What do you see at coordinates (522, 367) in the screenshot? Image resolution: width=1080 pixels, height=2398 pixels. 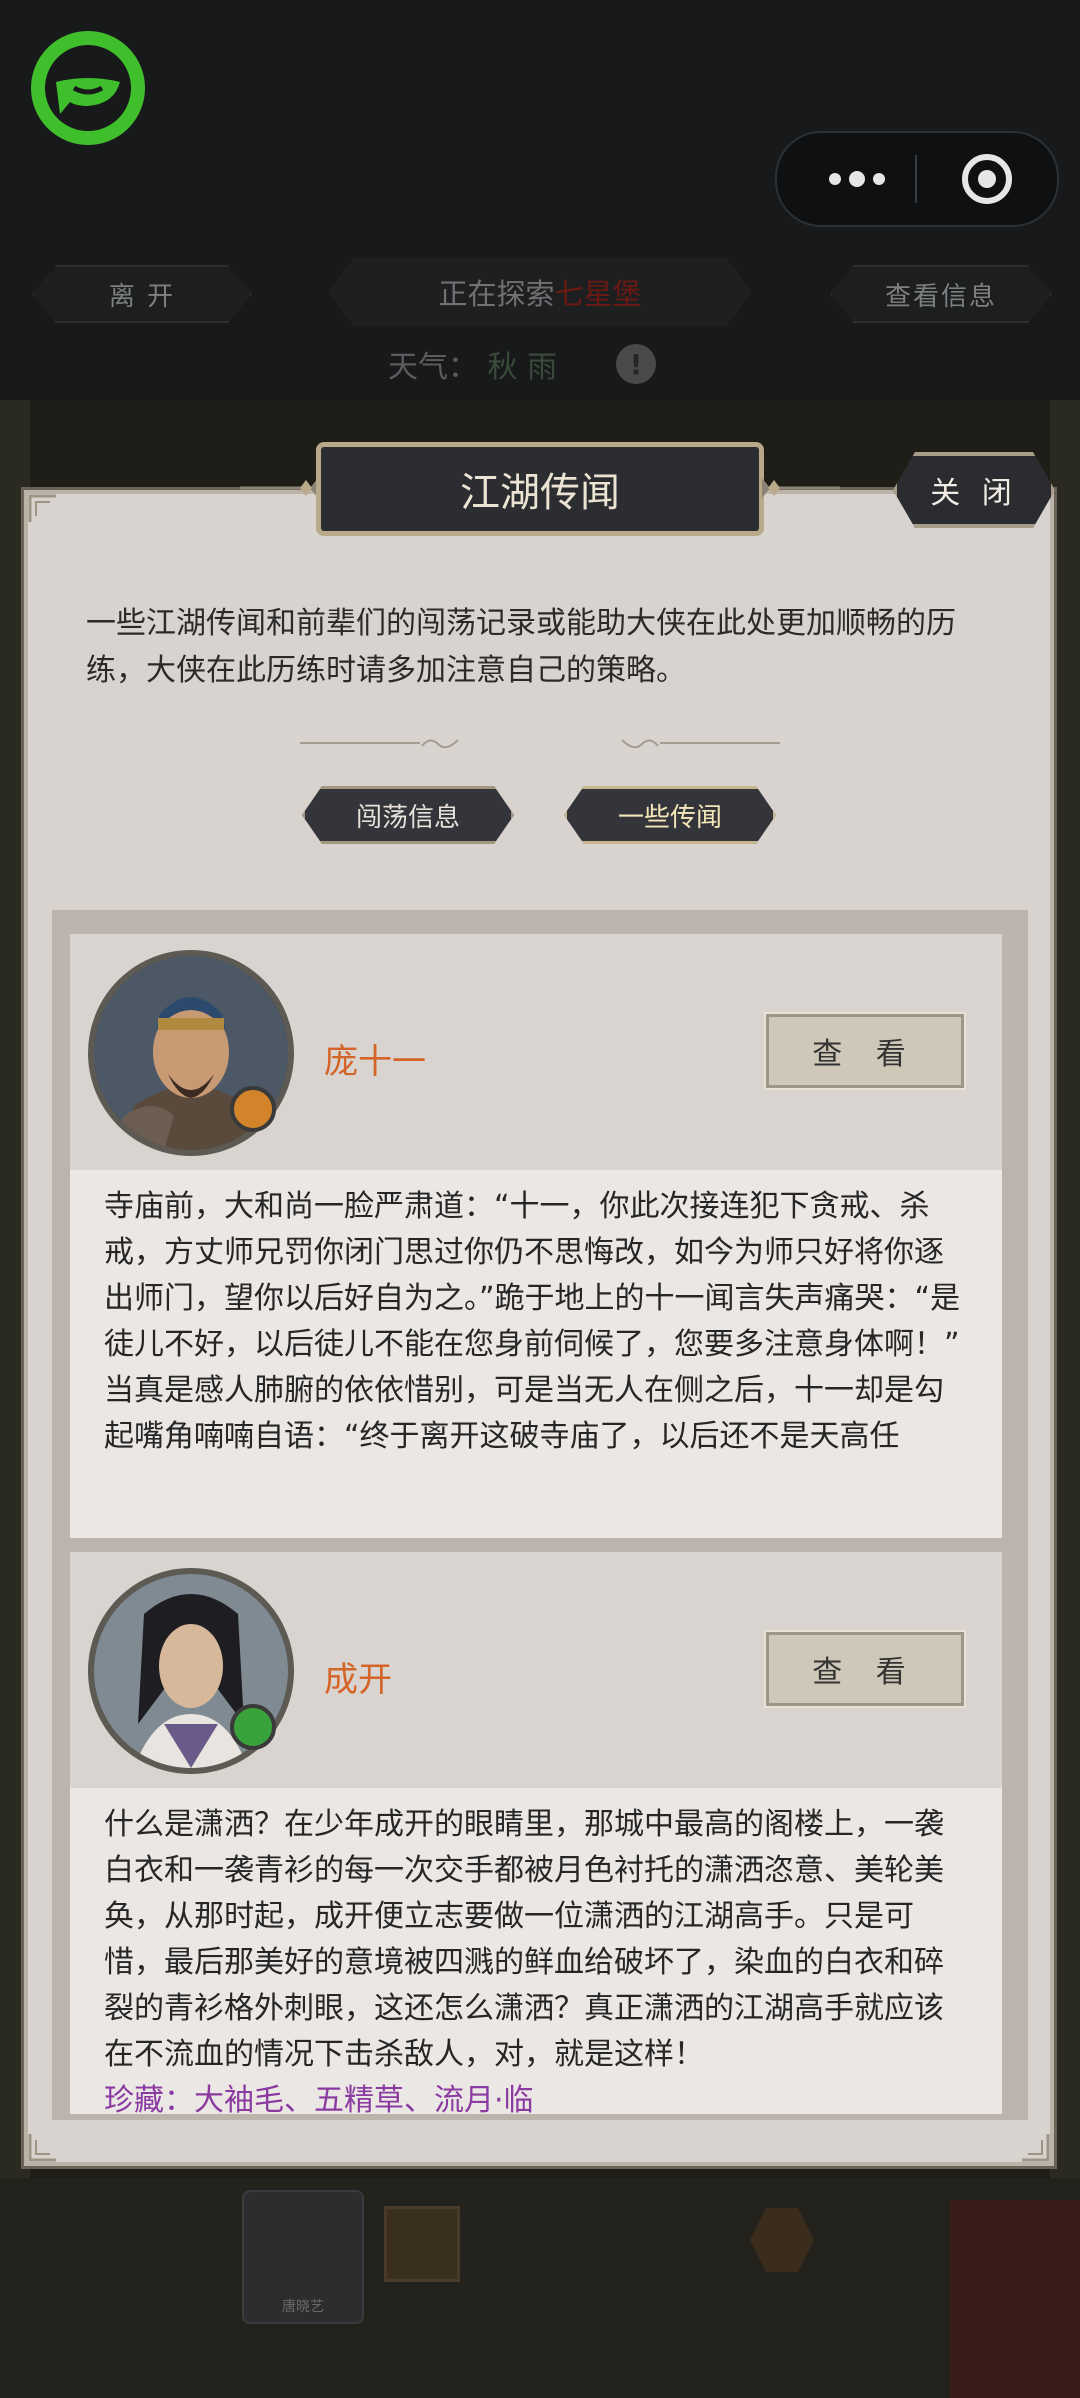 I see `weather-value: 秋 雨` at bounding box center [522, 367].